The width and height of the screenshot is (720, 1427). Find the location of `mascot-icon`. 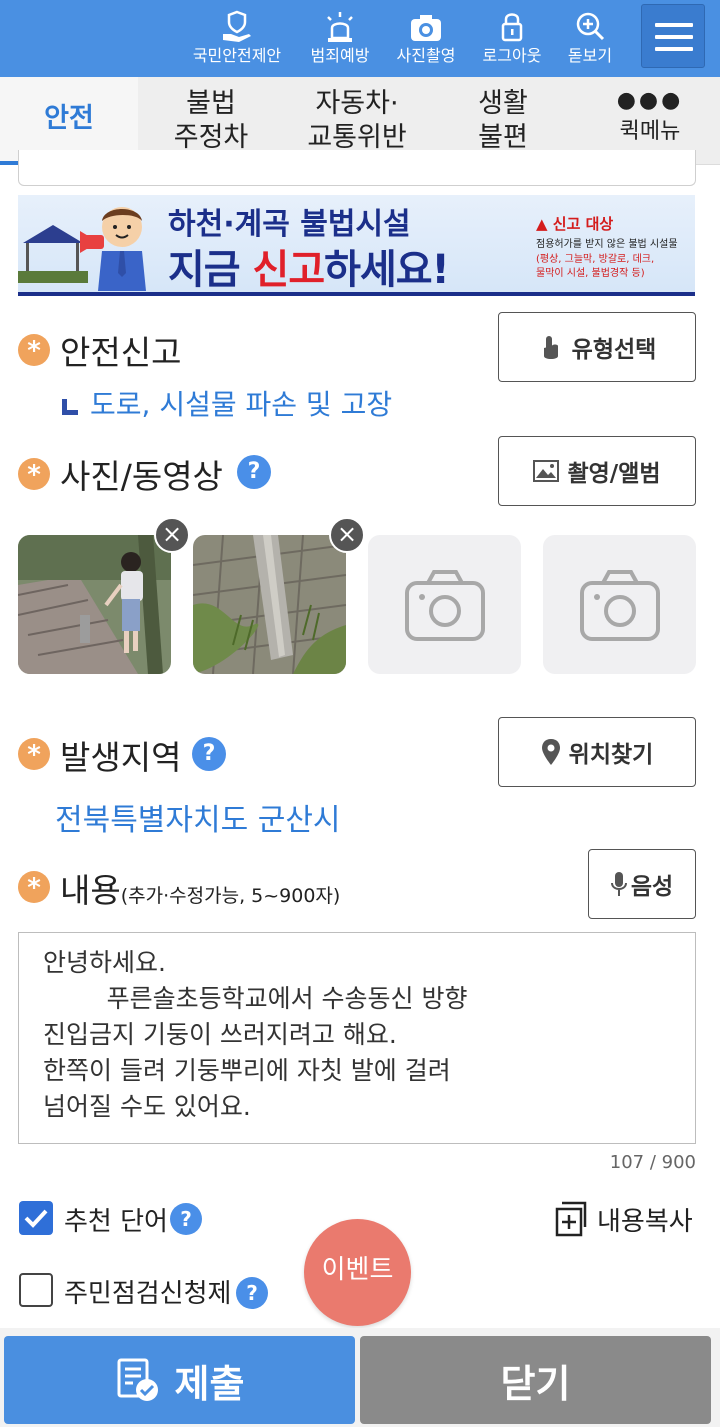

mascot-icon is located at coordinates (113, 249).